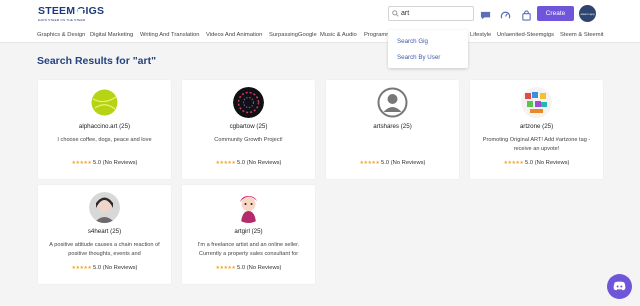 This screenshot has height=306, width=640. Describe the element at coordinates (418, 57) in the screenshot. I see `search-by-user-option: Search By User` at that location.